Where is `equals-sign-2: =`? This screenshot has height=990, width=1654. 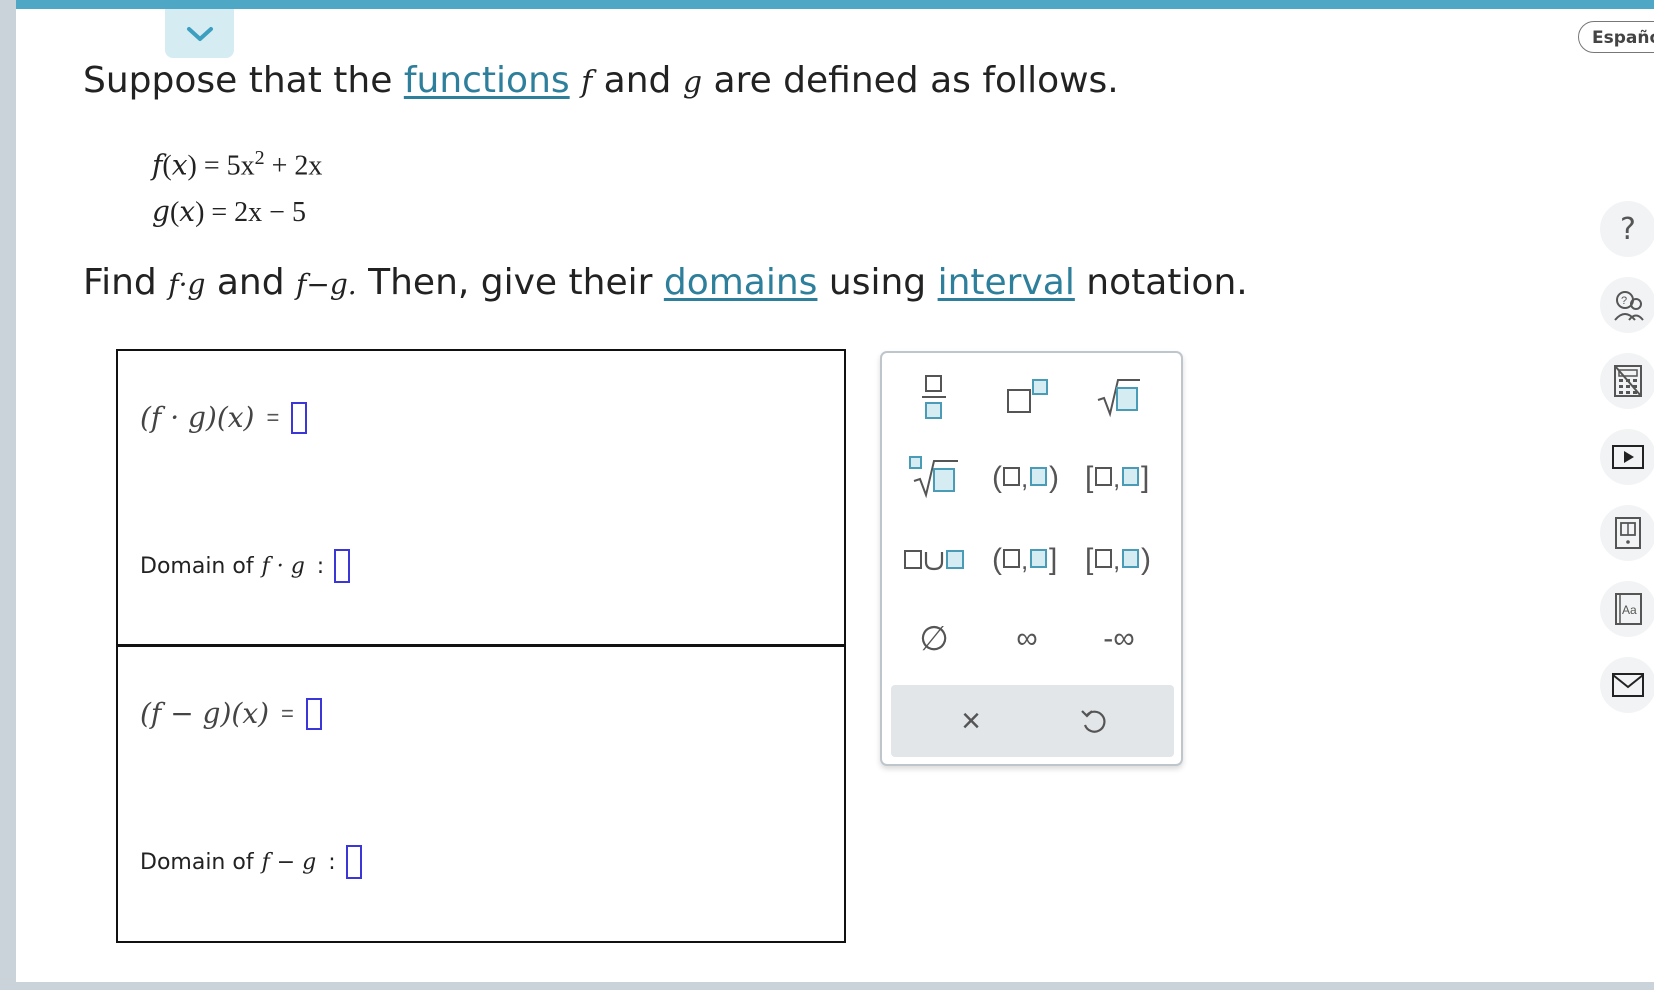
equals-sign-2: = is located at coordinates (287, 713).